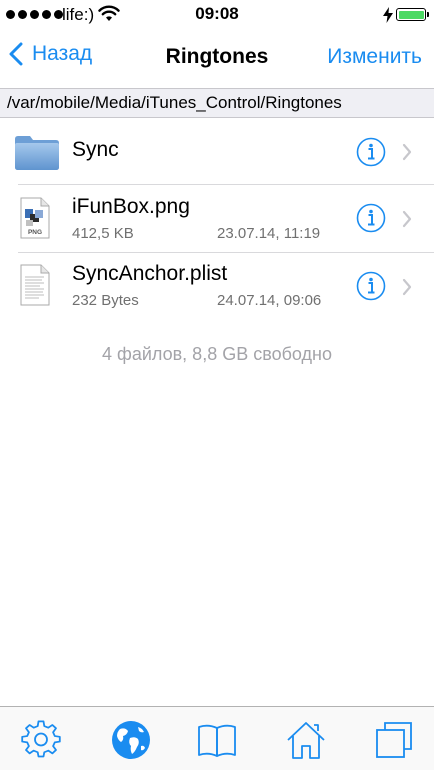  I want to click on file-size: 412,5 KB, so click(103, 233).